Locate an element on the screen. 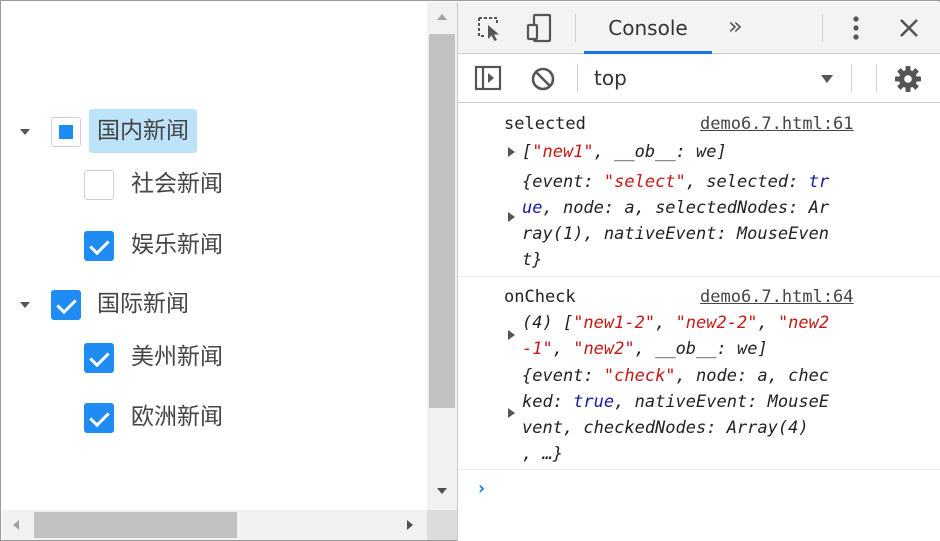 The width and height of the screenshot is (940, 541). vertical-scrollbar is located at coordinates (442, 256).